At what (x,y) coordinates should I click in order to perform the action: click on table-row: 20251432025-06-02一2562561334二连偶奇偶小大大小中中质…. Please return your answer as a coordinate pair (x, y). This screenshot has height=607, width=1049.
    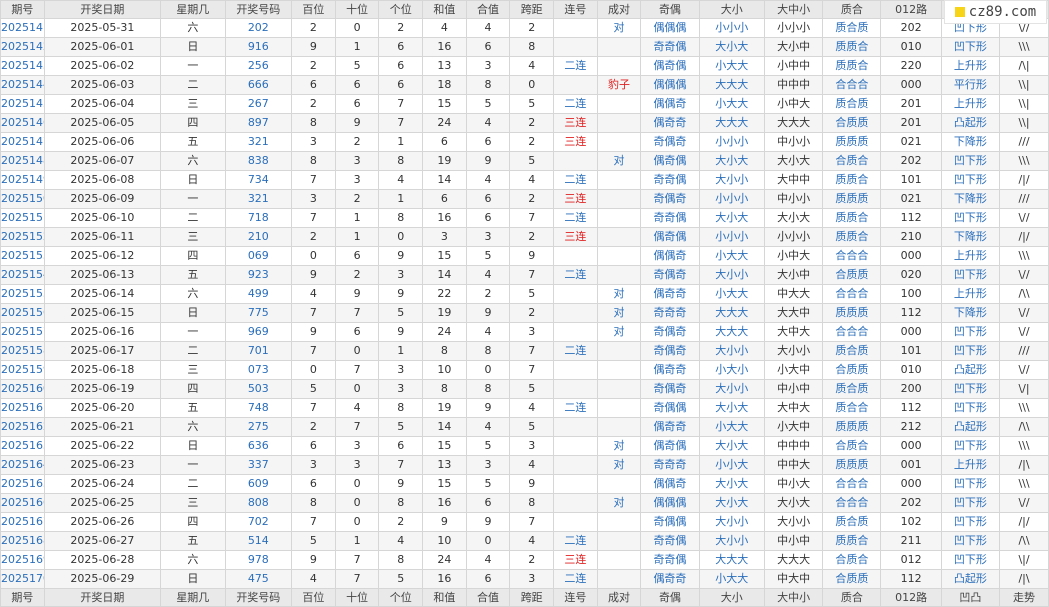
    Looking at the image, I should click on (524, 66).